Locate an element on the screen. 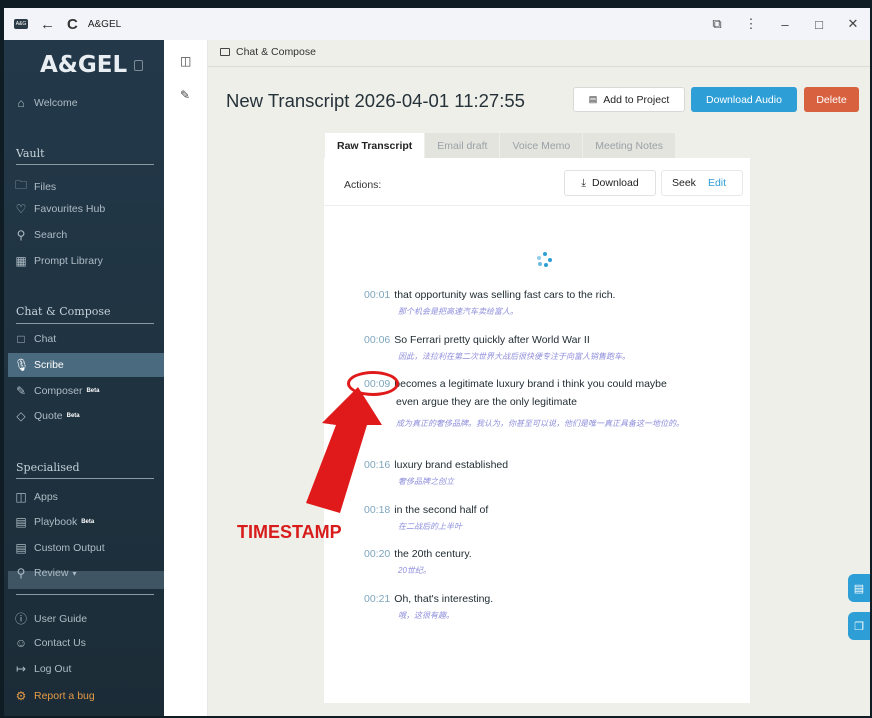 The height and width of the screenshot is (718, 872). tag-icon: ◇ is located at coordinates (21, 416).